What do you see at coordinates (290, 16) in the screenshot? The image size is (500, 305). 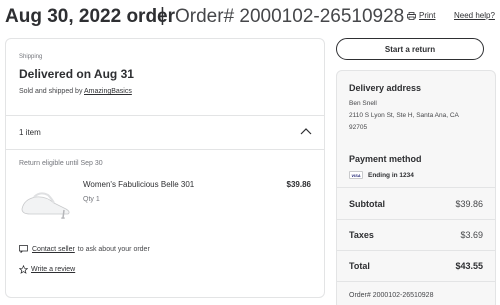 I see `order-number: Order# 2000102-26510928` at bounding box center [290, 16].